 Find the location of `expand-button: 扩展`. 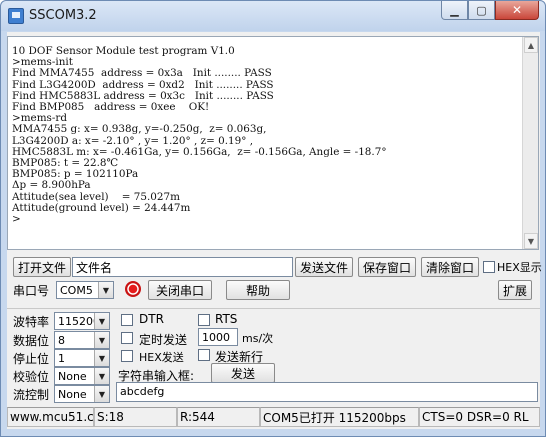

expand-button: 扩展 is located at coordinates (515, 290).